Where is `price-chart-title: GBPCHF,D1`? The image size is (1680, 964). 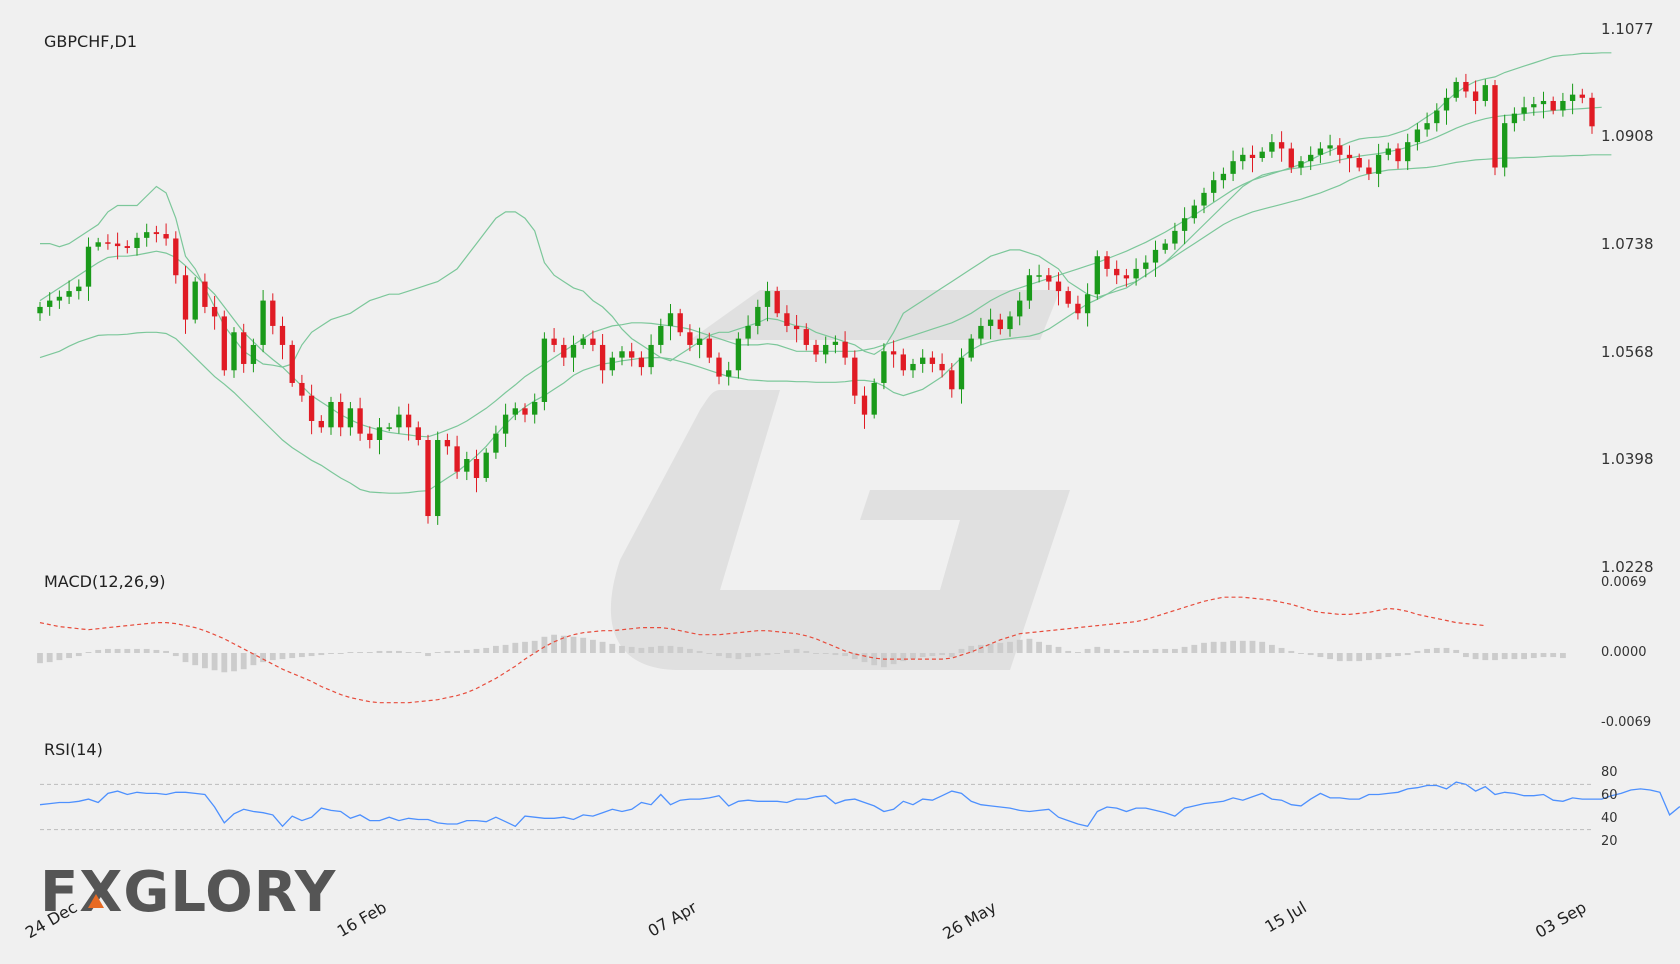 price-chart-title: GBPCHF,D1 is located at coordinates (91, 41).